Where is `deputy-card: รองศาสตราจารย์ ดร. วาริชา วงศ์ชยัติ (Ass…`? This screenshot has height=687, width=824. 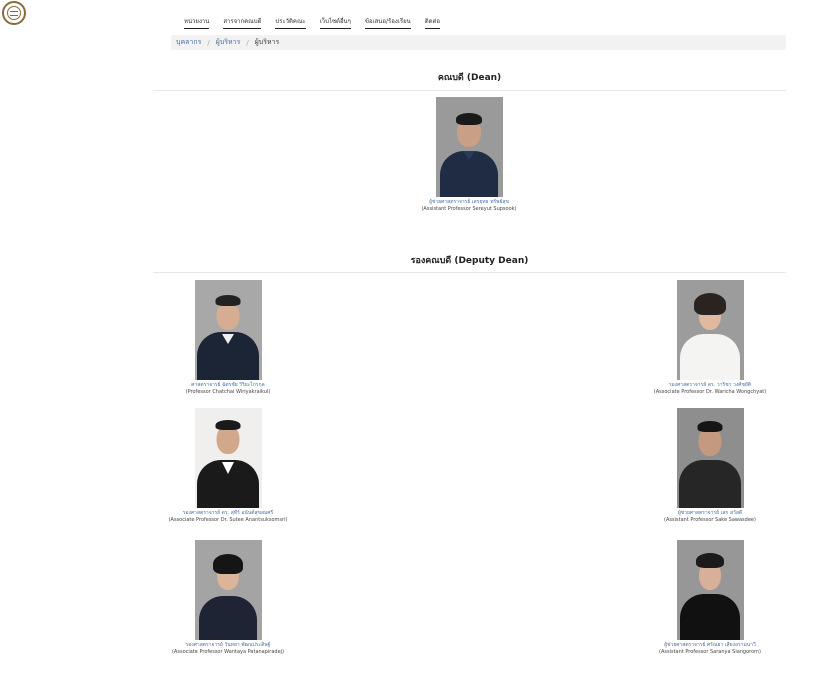
deputy-card: รองศาสตราจารย์ ดร. วาริชา วงศ์ชยัติ (Ass… is located at coordinates (710, 338).